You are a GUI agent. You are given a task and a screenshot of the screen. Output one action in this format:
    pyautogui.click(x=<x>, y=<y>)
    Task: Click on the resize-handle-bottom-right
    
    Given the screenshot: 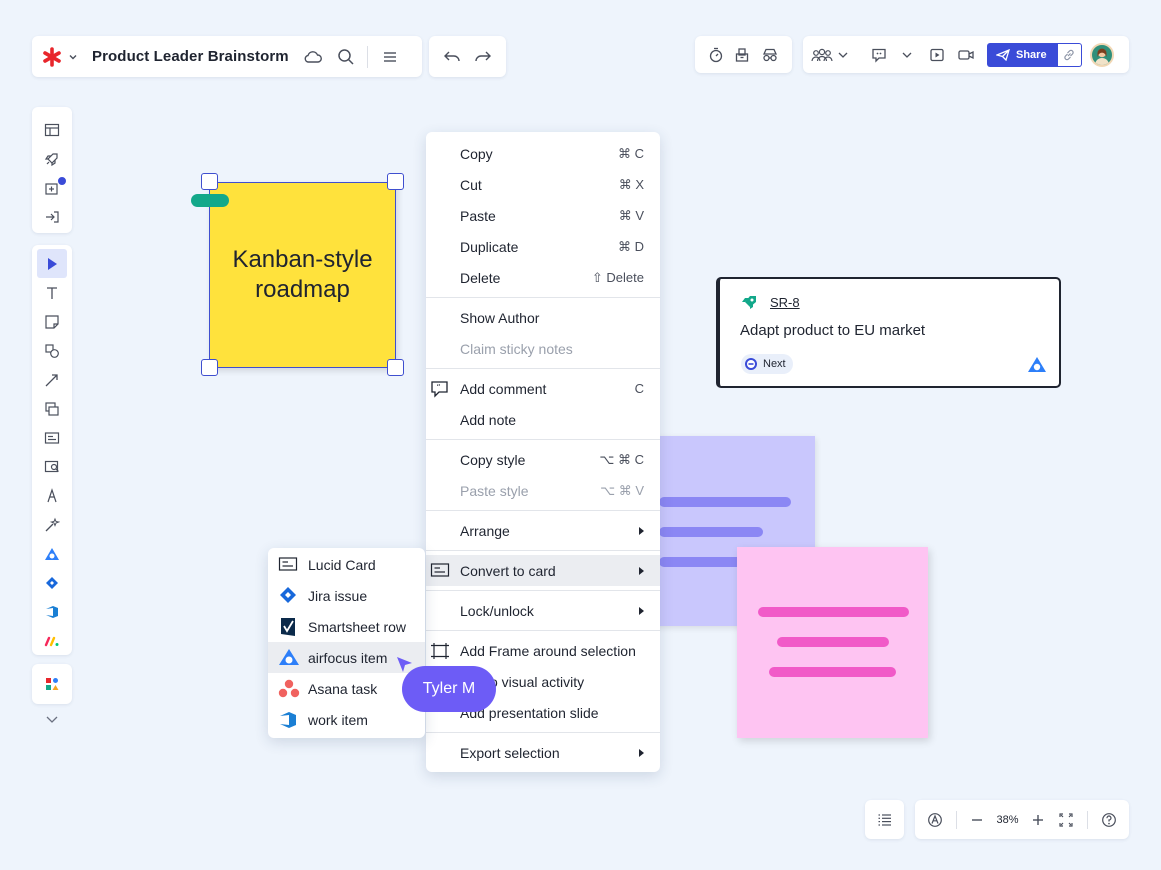 What is the action you would take?
    pyautogui.click(x=395, y=367)
    